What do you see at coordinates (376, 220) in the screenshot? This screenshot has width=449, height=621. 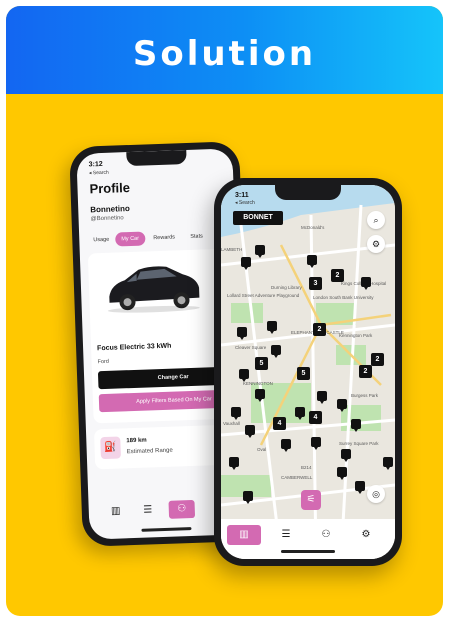 I see `search-icon: ⌕` at bounding box center [376, 220].